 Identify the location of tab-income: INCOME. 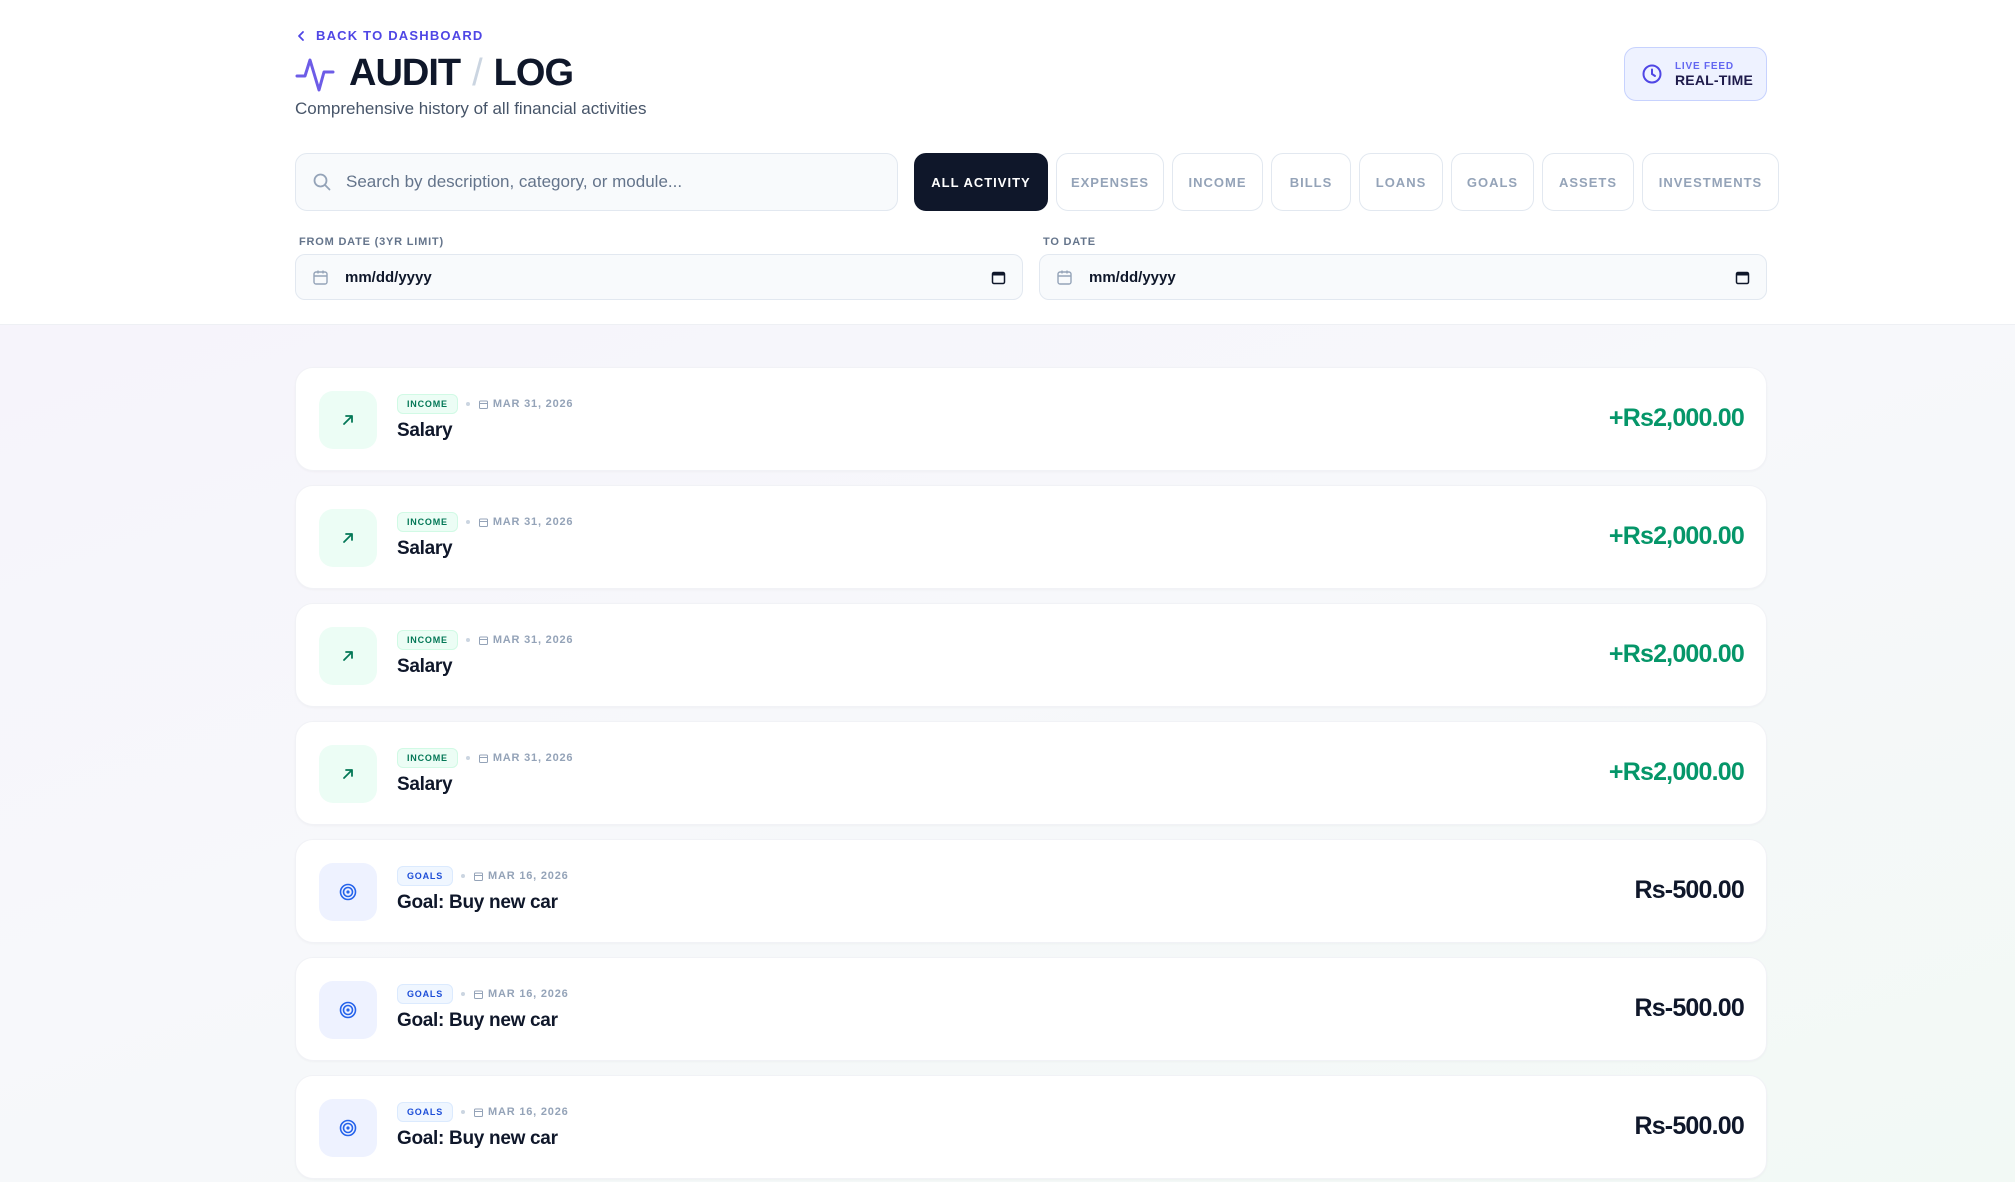
(1217, 182).